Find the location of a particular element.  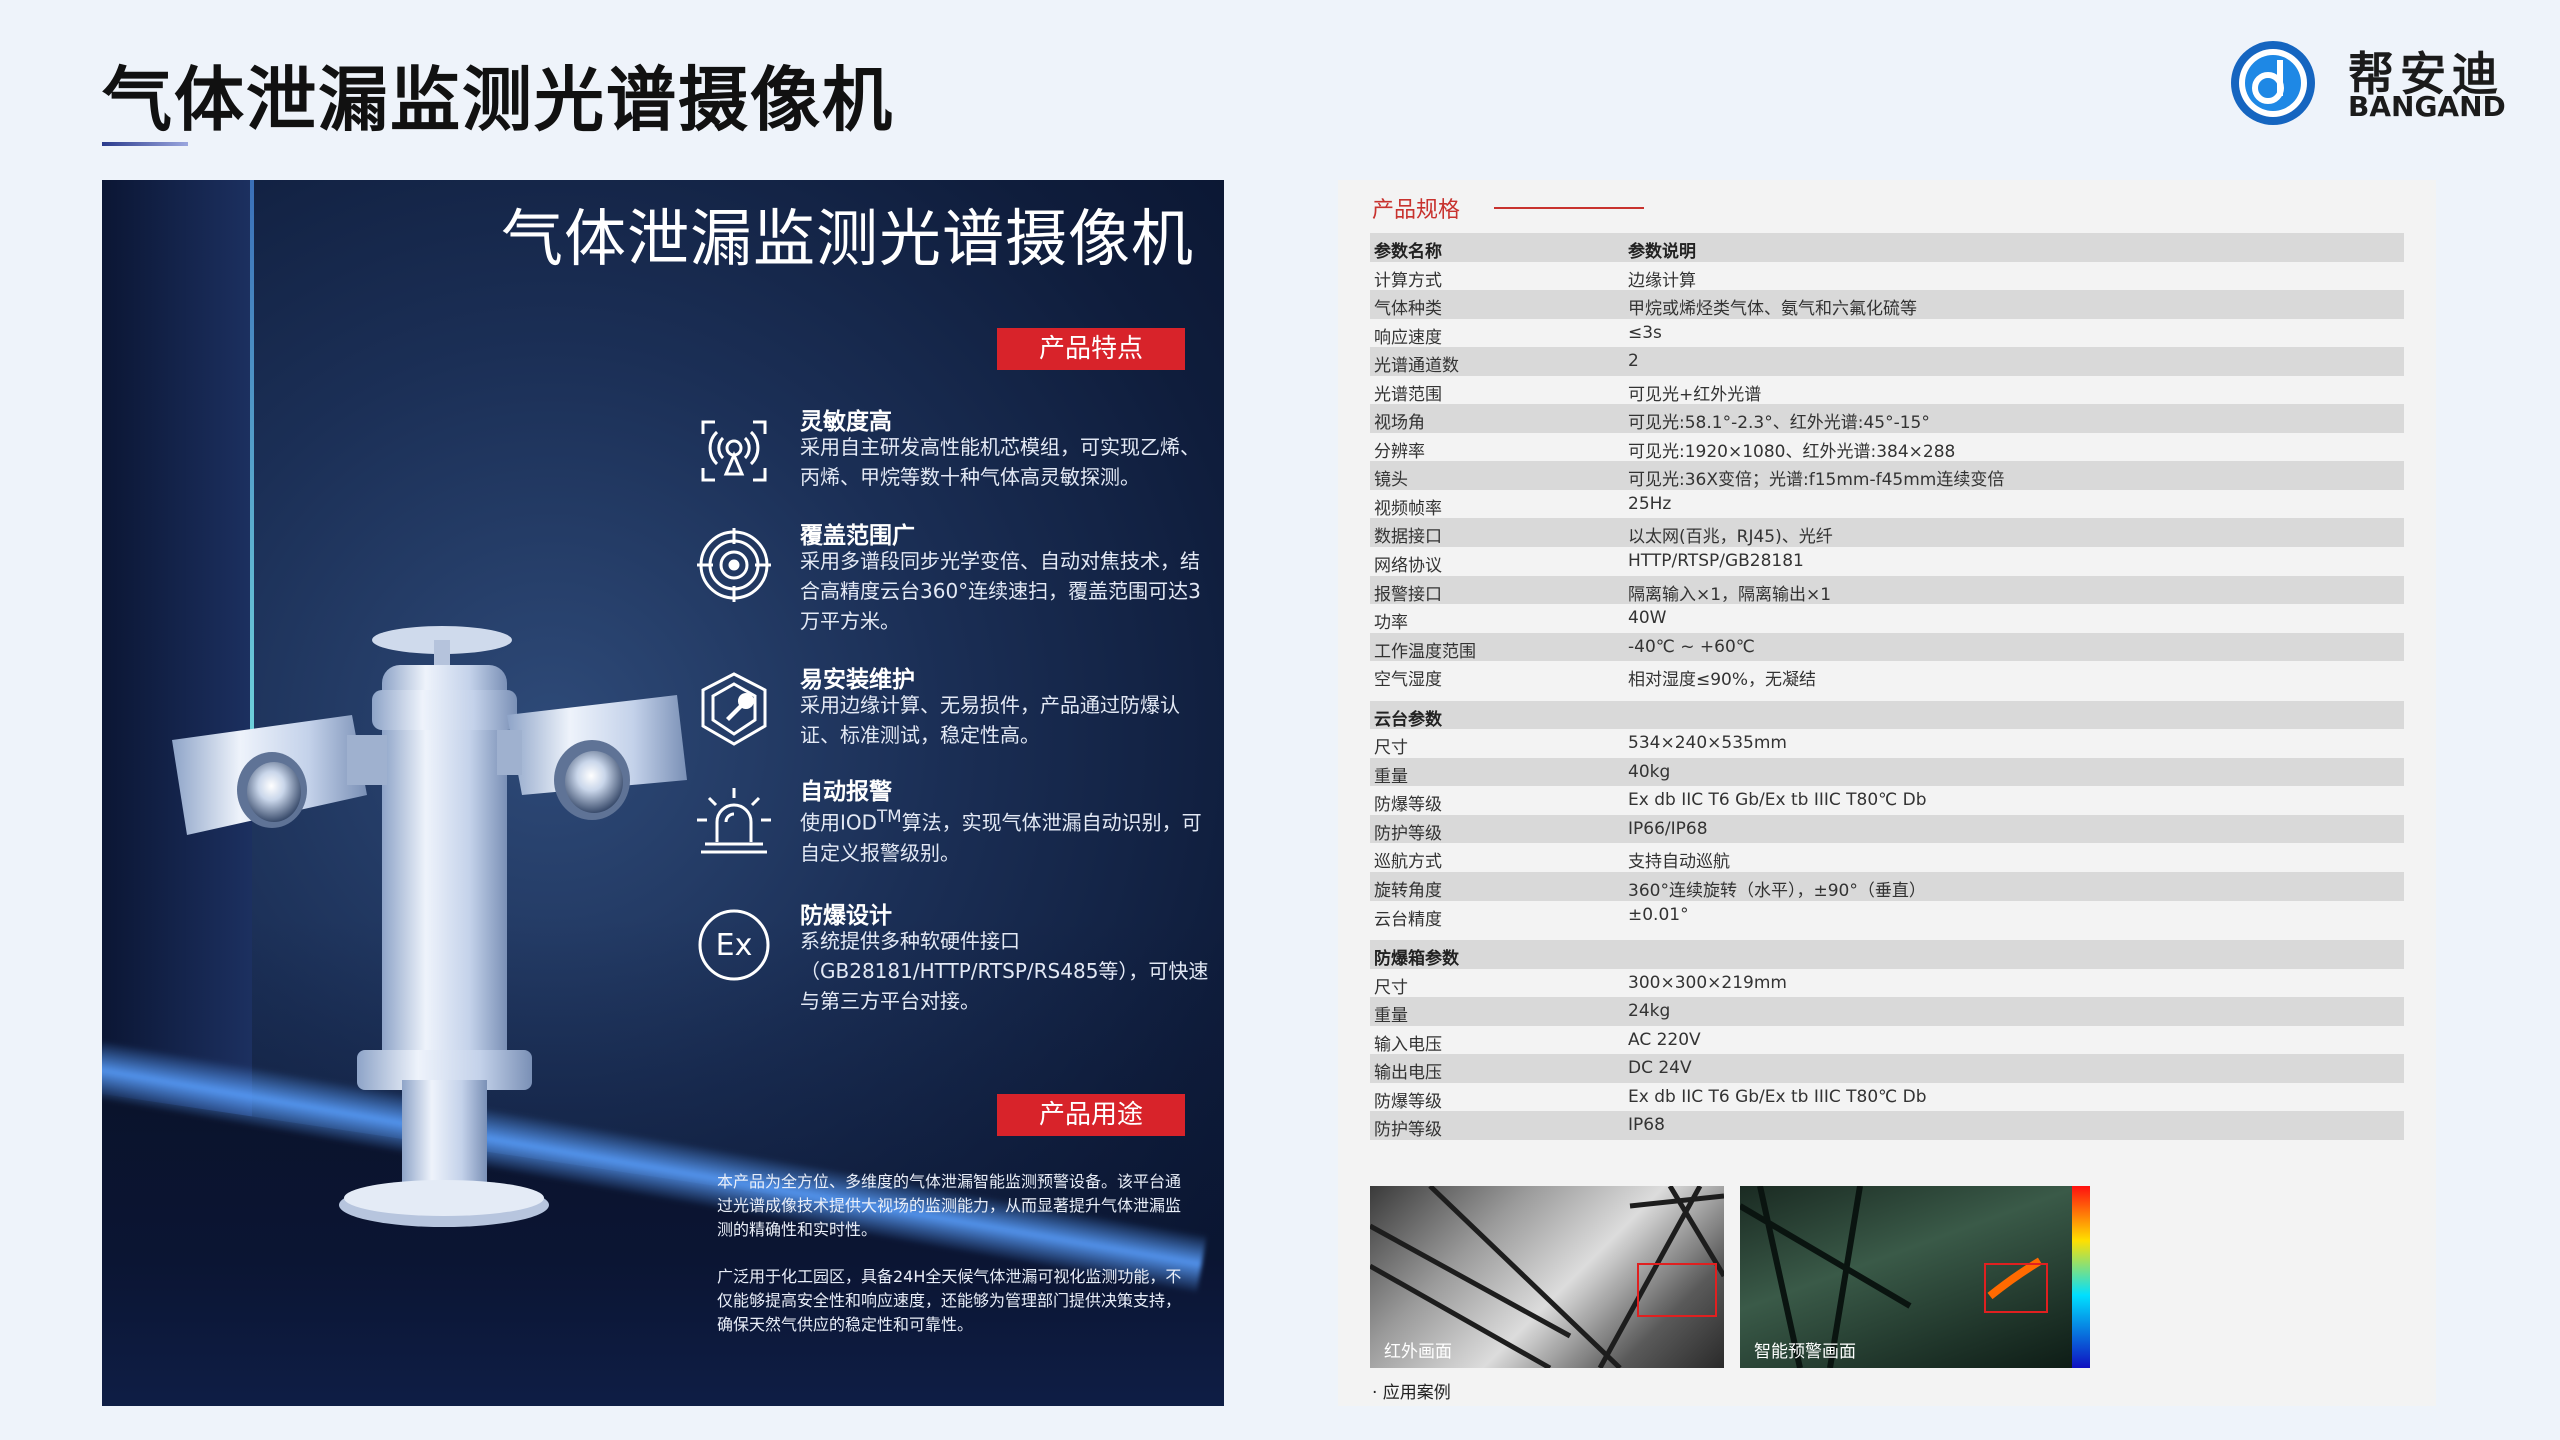

spec-value: 25Hz is located at coordinates (1650, 503).